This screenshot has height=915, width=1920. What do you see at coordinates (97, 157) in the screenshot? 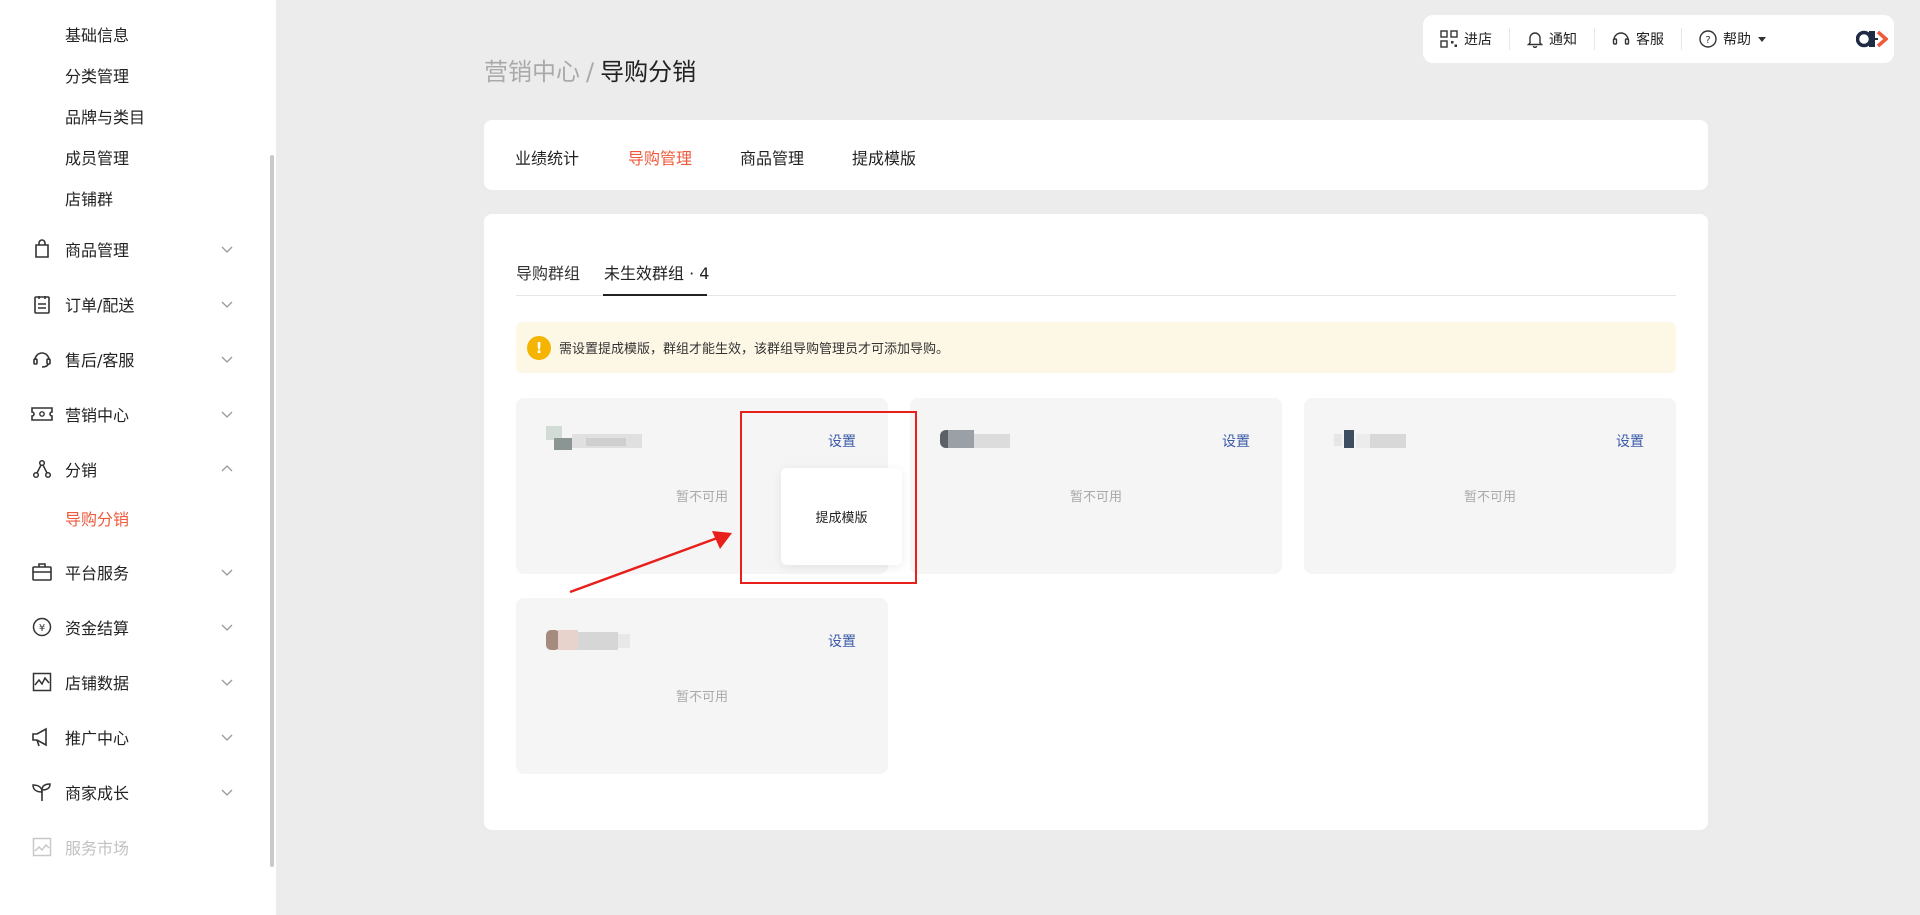
I see `sidebar-item-members: 成员管理` at bounding box center [97, 157].